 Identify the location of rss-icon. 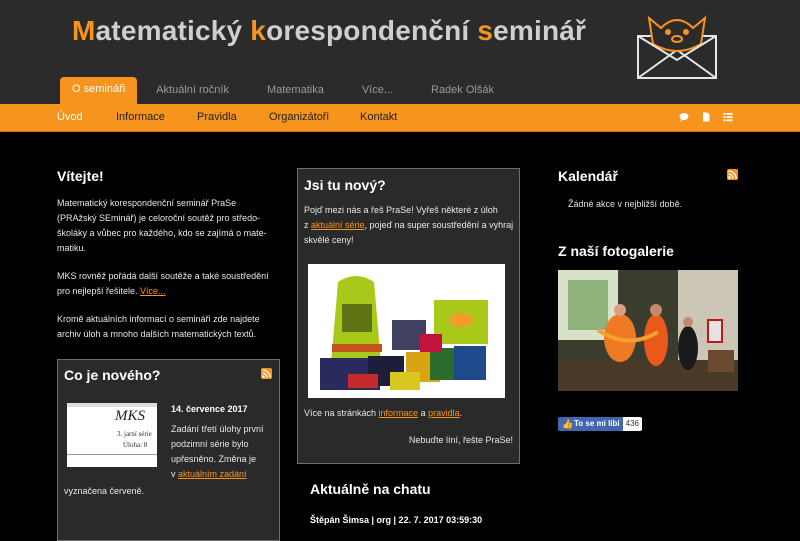
(266, 373).